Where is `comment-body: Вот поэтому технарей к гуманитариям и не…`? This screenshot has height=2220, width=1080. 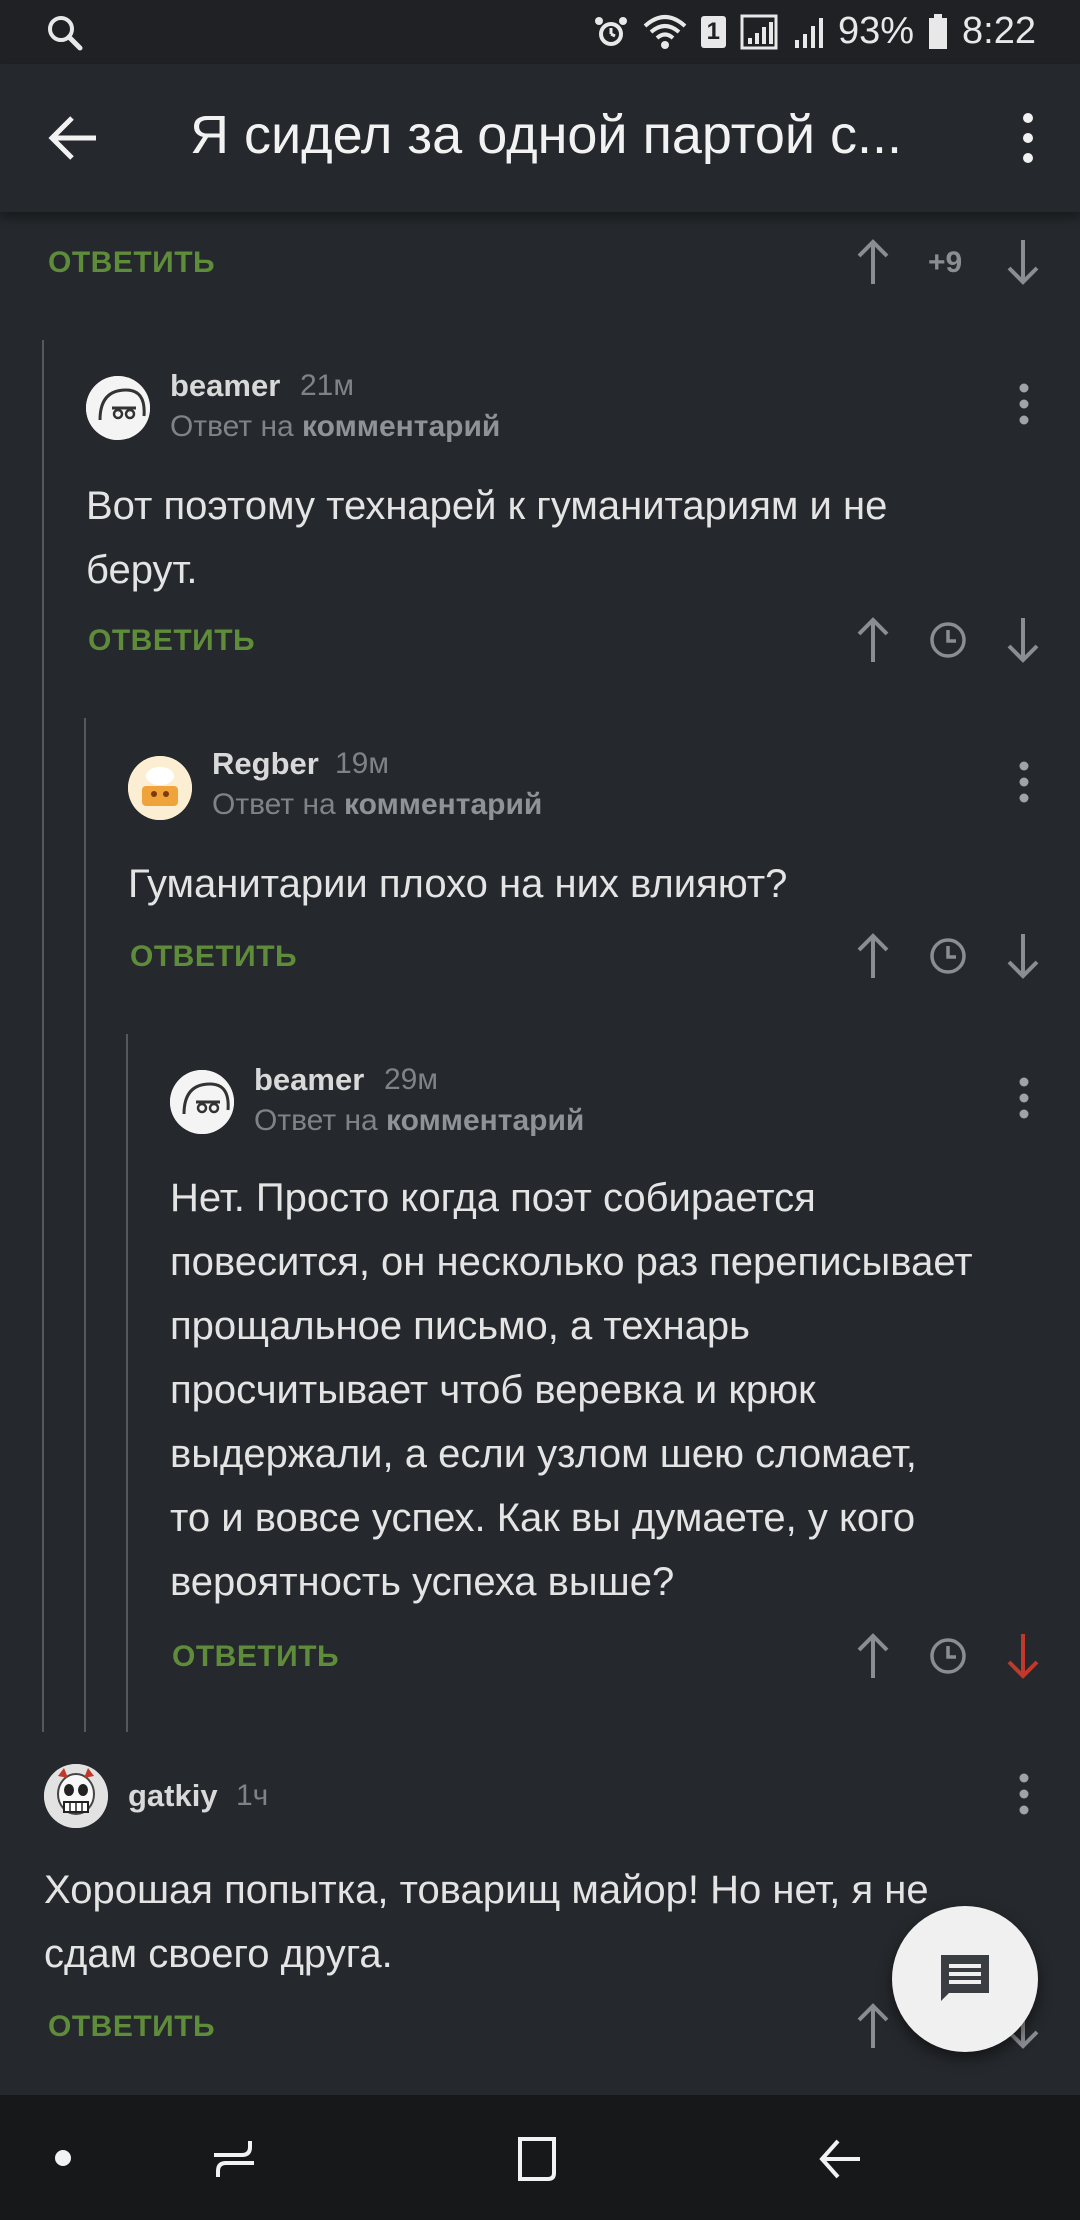
comment-body: Вот поэтому технарей к гуманитариям и не… is located at coordinates (486, 538).